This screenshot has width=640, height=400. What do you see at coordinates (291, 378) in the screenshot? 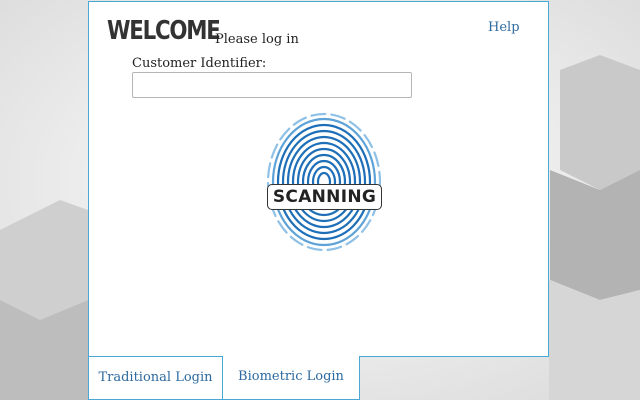
I see `tab-biometric-login: Biometric Login` at bounding box center [291, 378].